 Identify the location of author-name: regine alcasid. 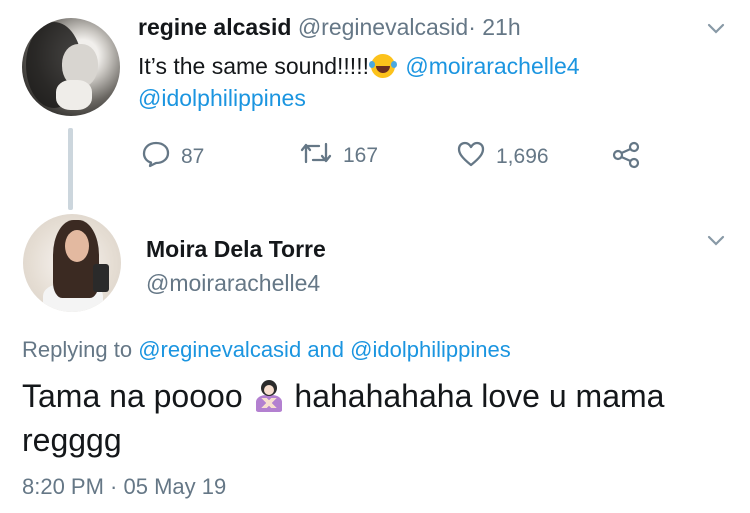
(214, 27).